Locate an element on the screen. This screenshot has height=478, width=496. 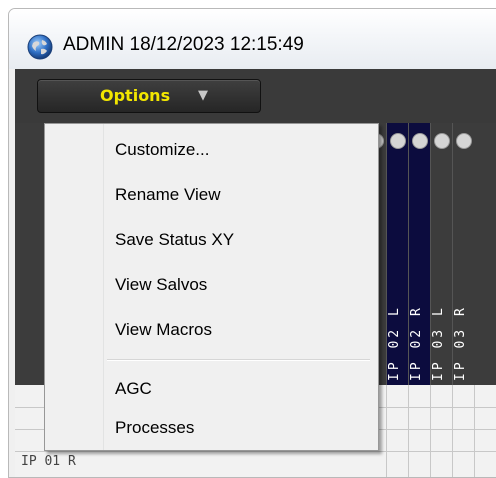
menu-item-label: Save Status XY is located at coordinates (175, 239).